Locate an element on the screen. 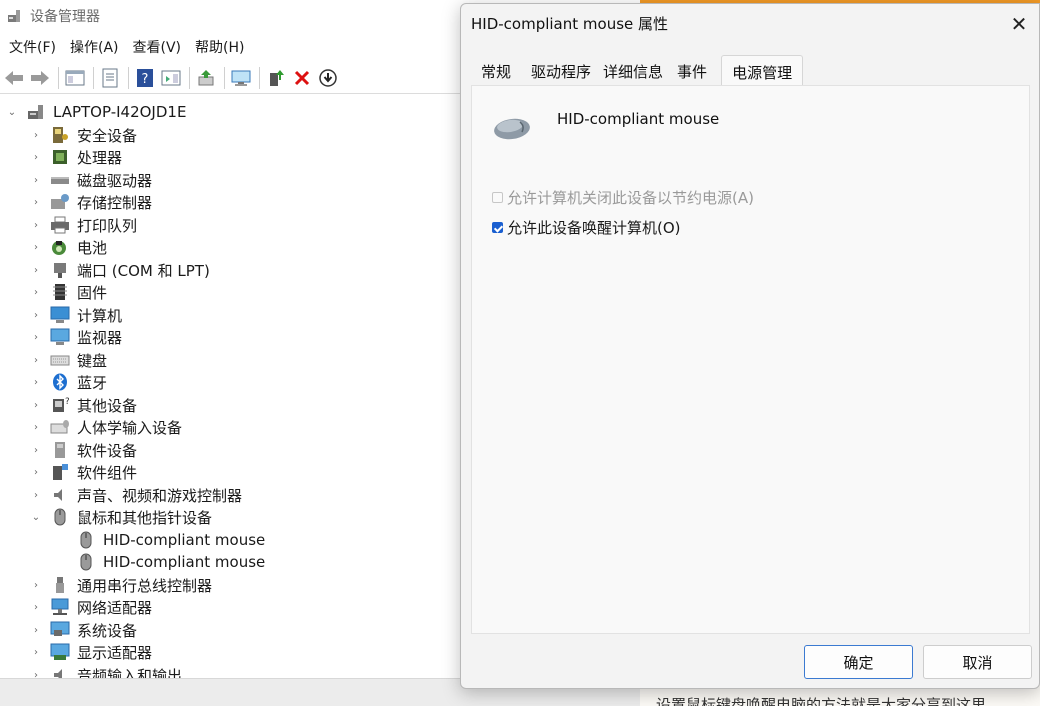  close-icon: ✕ is located at coordinates (1019, 24).